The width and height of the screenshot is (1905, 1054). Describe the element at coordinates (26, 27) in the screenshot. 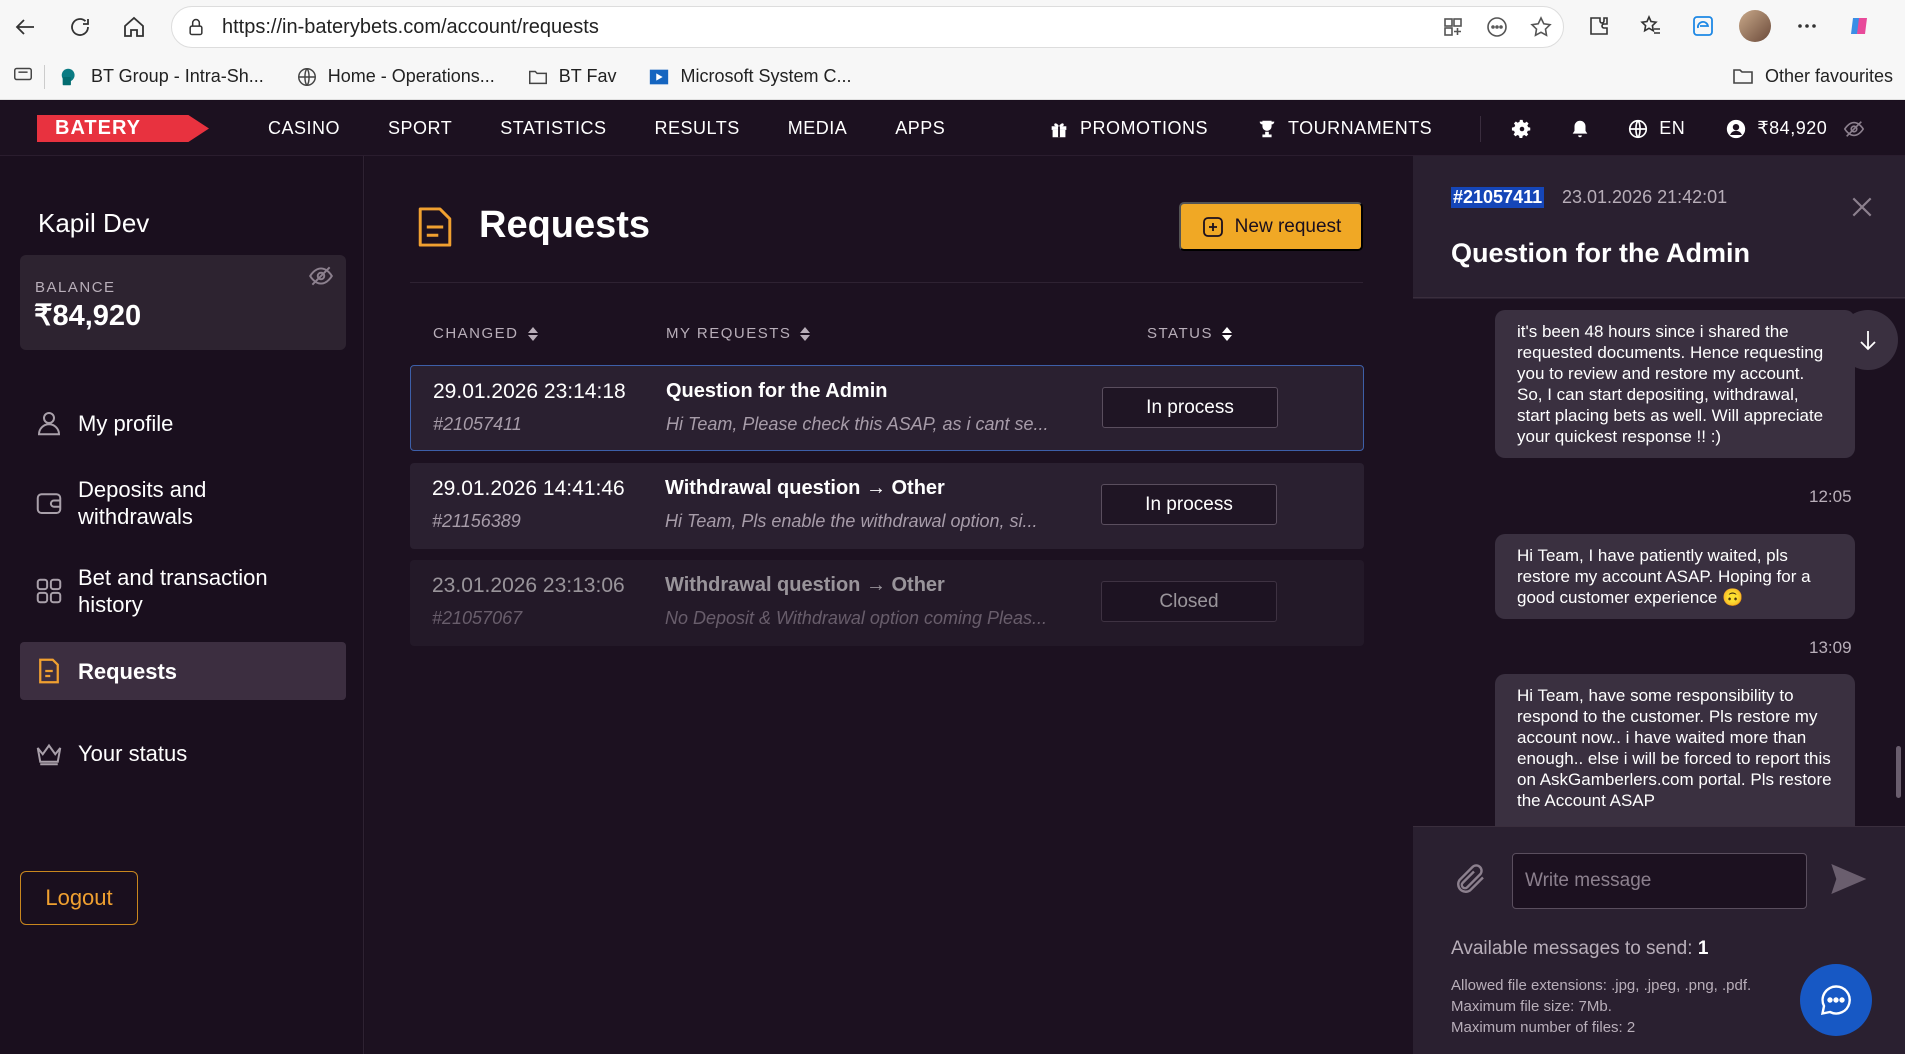

I see `back-icon` at that location.